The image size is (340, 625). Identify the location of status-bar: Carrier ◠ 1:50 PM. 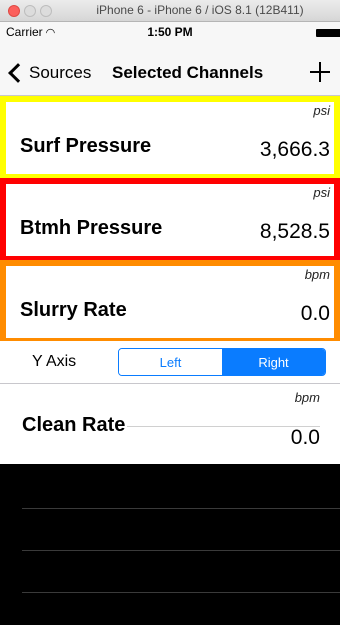
(170, 32).